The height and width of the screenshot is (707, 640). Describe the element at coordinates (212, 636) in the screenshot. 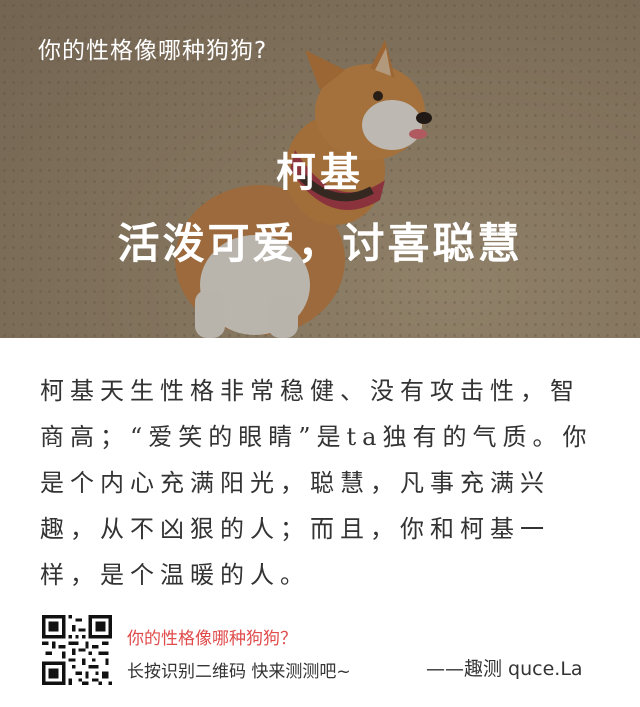

I see `footer-quiz-title: 你的性格像哪种狗狗？` at that location.